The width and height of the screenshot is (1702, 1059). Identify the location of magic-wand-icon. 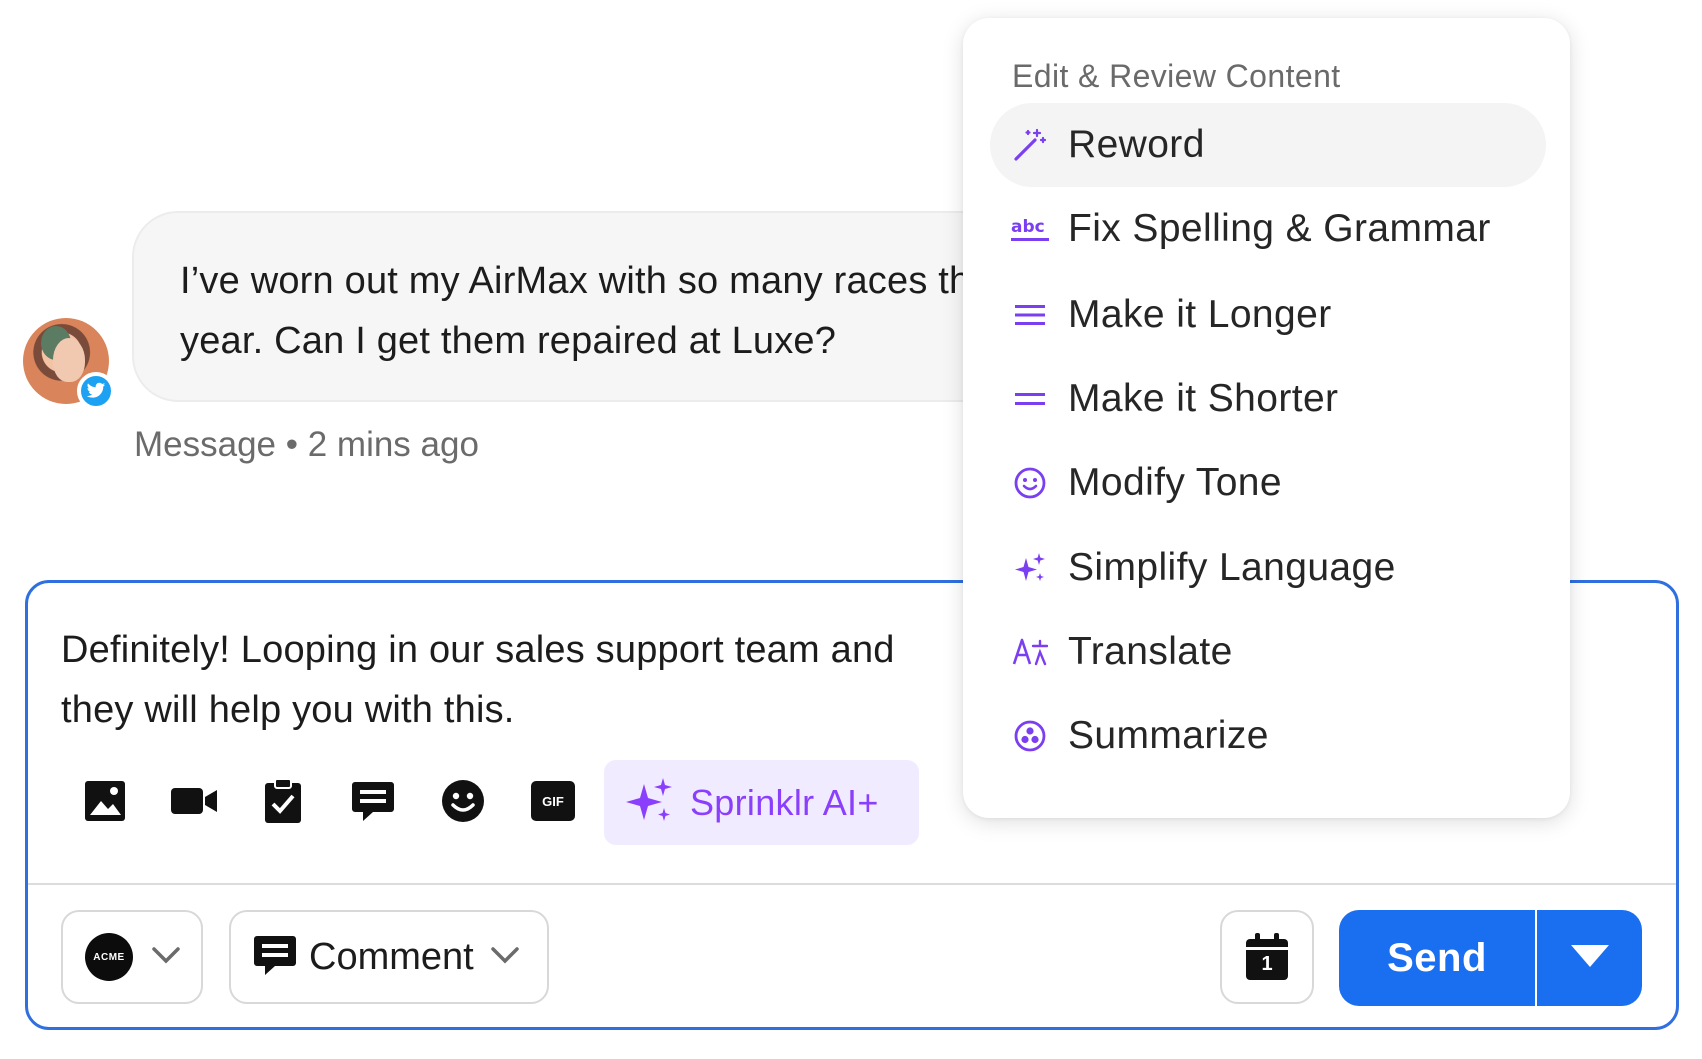
(1030, 145).